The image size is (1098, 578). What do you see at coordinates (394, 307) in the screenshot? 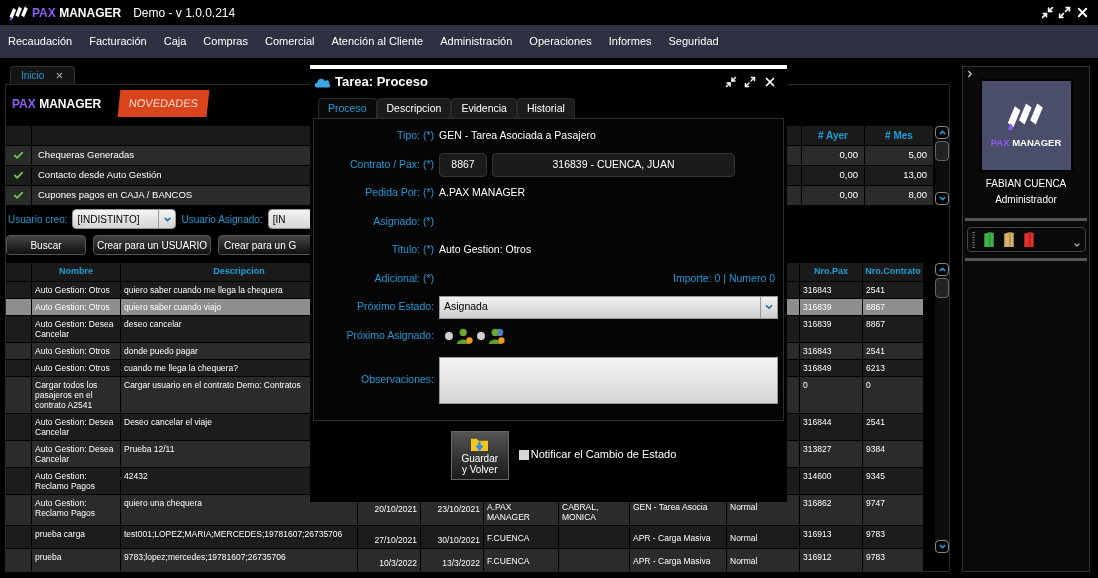
I see `field-label: Próximo Estado:` at bounding box center [394, 307].